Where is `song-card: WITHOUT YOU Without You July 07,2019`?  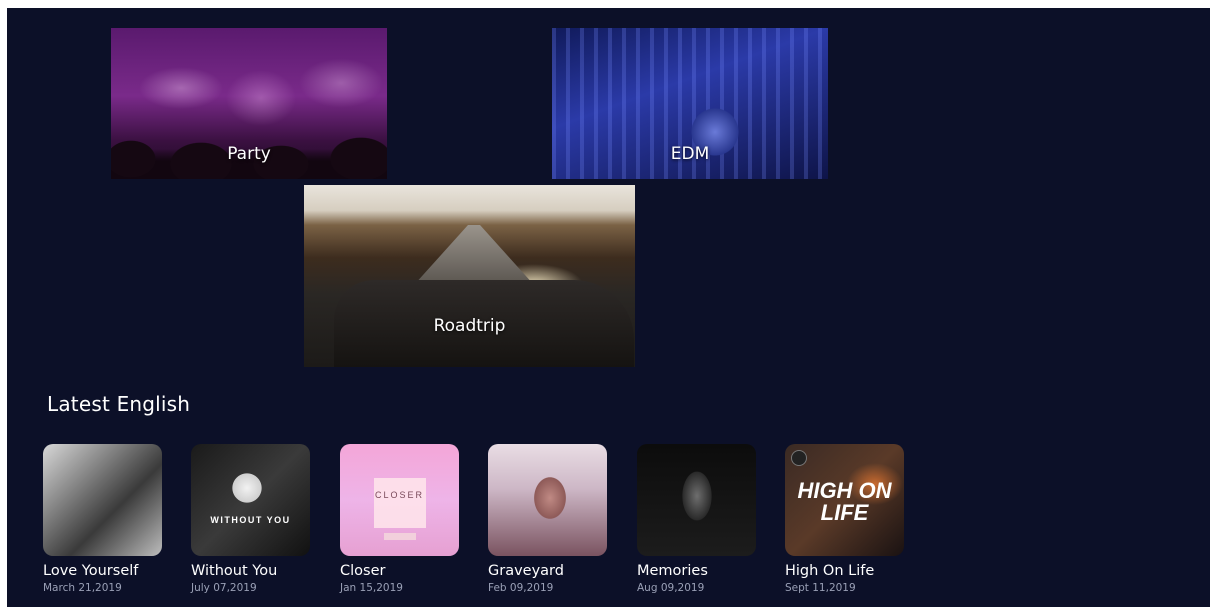 song-card: WITHOUT YOU Without You July 07,2019 is located at coordinates (261, 519).